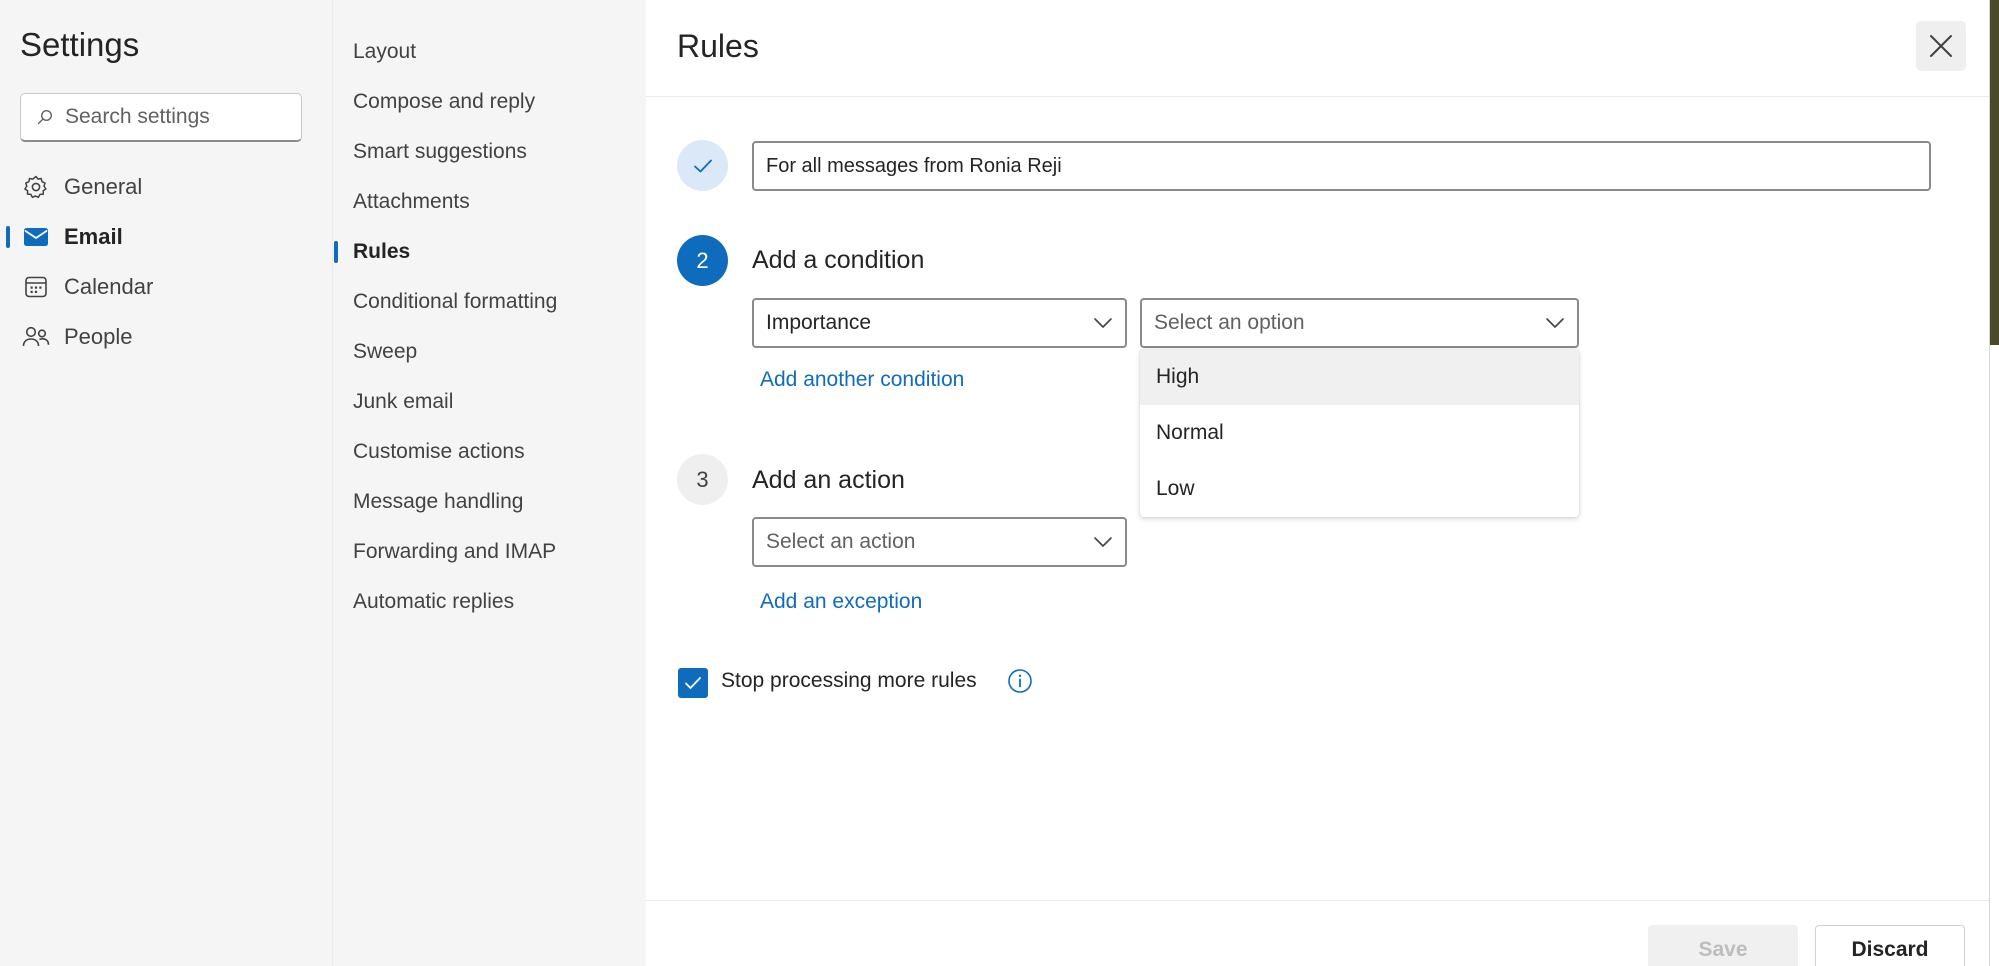 The height and width of the screenshot is (966, 1999). Describe the element at coordinates (1359, 377) in the screenshot. I see `option-high: High` at that location.